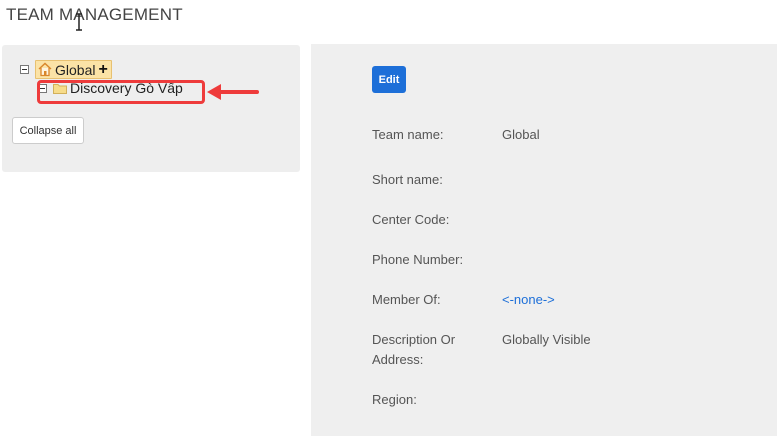 The image size is (777, 436). What do you see at coordinates (94, 14) in the screenshot?
I see `page-title: TEAM MANAGEMENT` at bounding box center [94, 14].